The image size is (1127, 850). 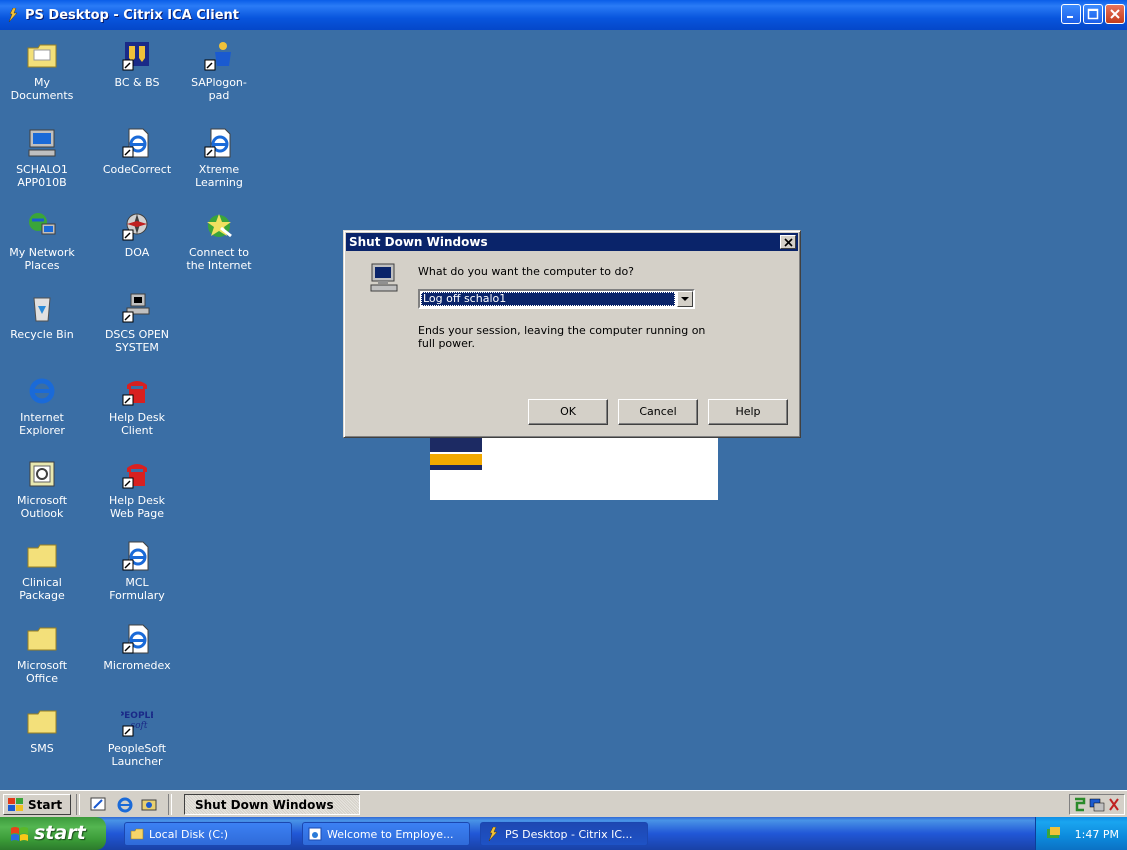 What do you see at coordinates (563, 15) in the screenshot?
I see `window-titlebar: PS Desktop - Citrix ICA Client` at bounding box center [563, 15].